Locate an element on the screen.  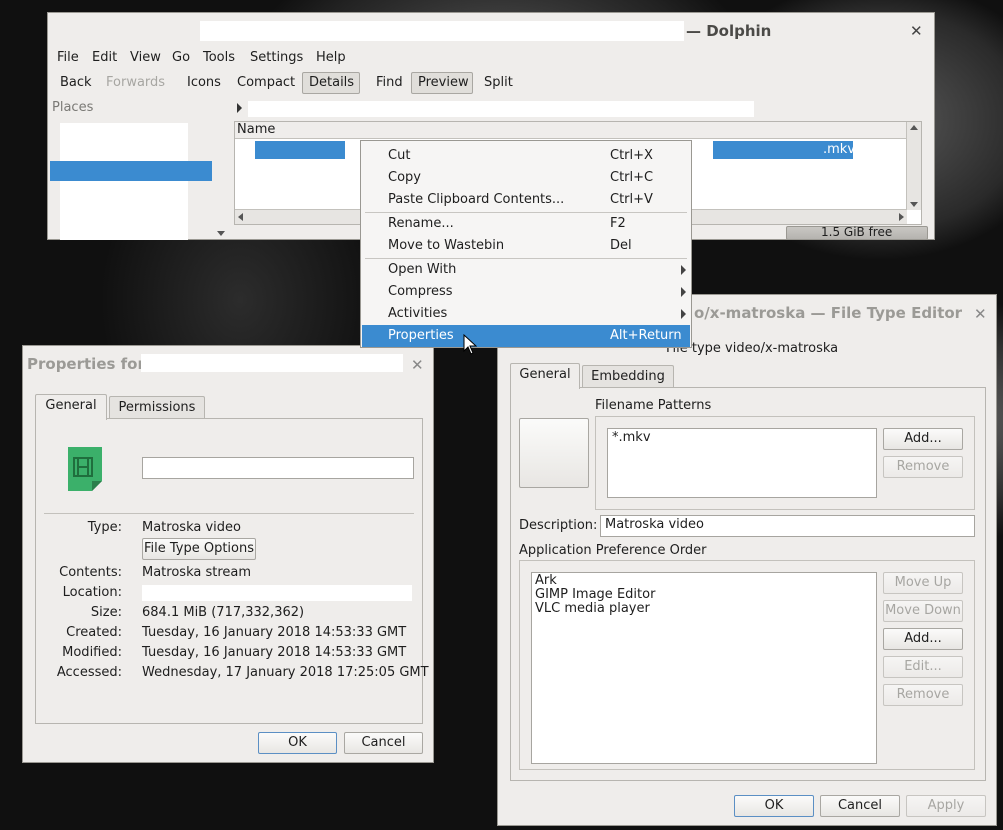
tab-permissions: Permissions is located at coordinates (157, 408).